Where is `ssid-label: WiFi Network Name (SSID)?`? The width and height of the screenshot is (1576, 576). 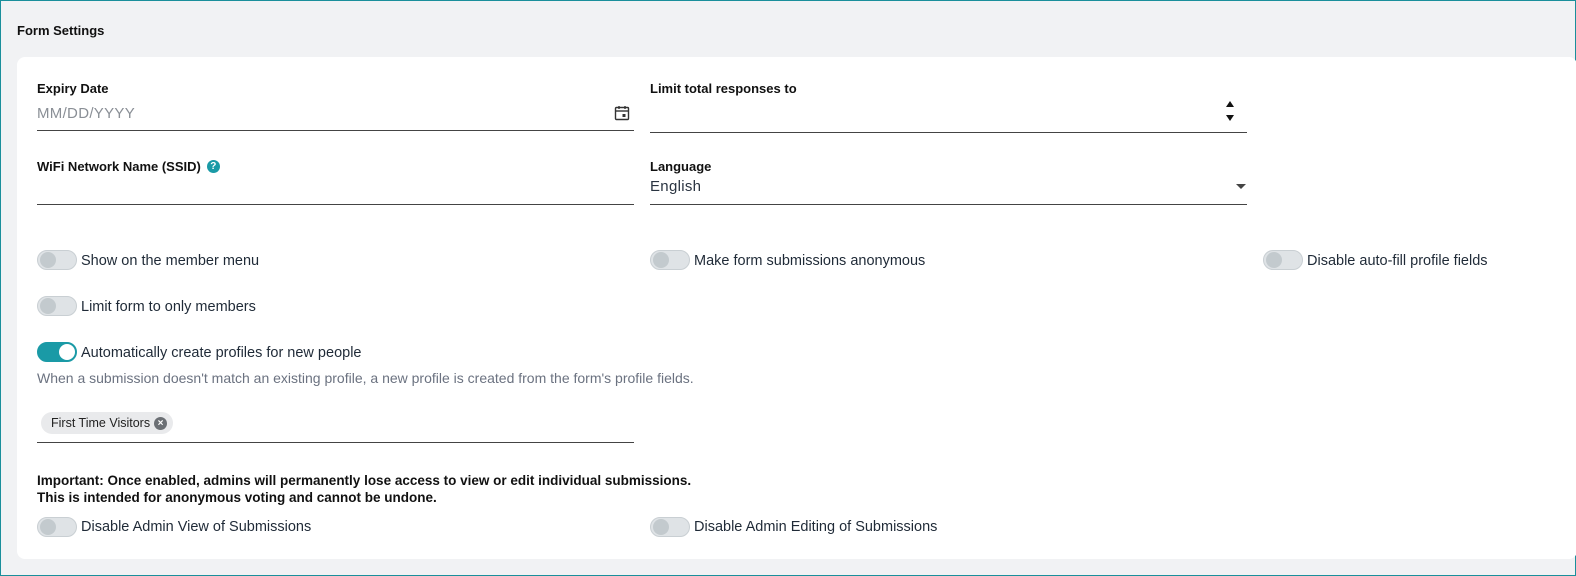
ssid-label: WiFi Network Name (SSID)? is located at coordinates (128, 166).